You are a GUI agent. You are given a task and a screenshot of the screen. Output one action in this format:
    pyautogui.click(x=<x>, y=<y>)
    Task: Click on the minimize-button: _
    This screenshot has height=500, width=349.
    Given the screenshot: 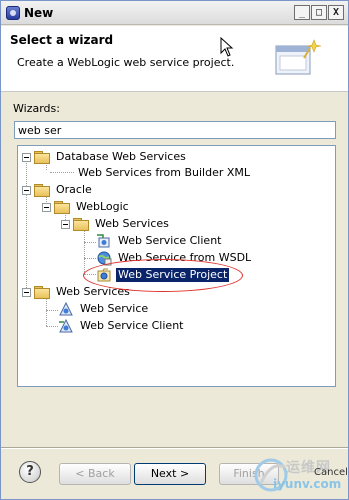 What is the action you would take?
    pyautogui.click(x=302, y=12)
    